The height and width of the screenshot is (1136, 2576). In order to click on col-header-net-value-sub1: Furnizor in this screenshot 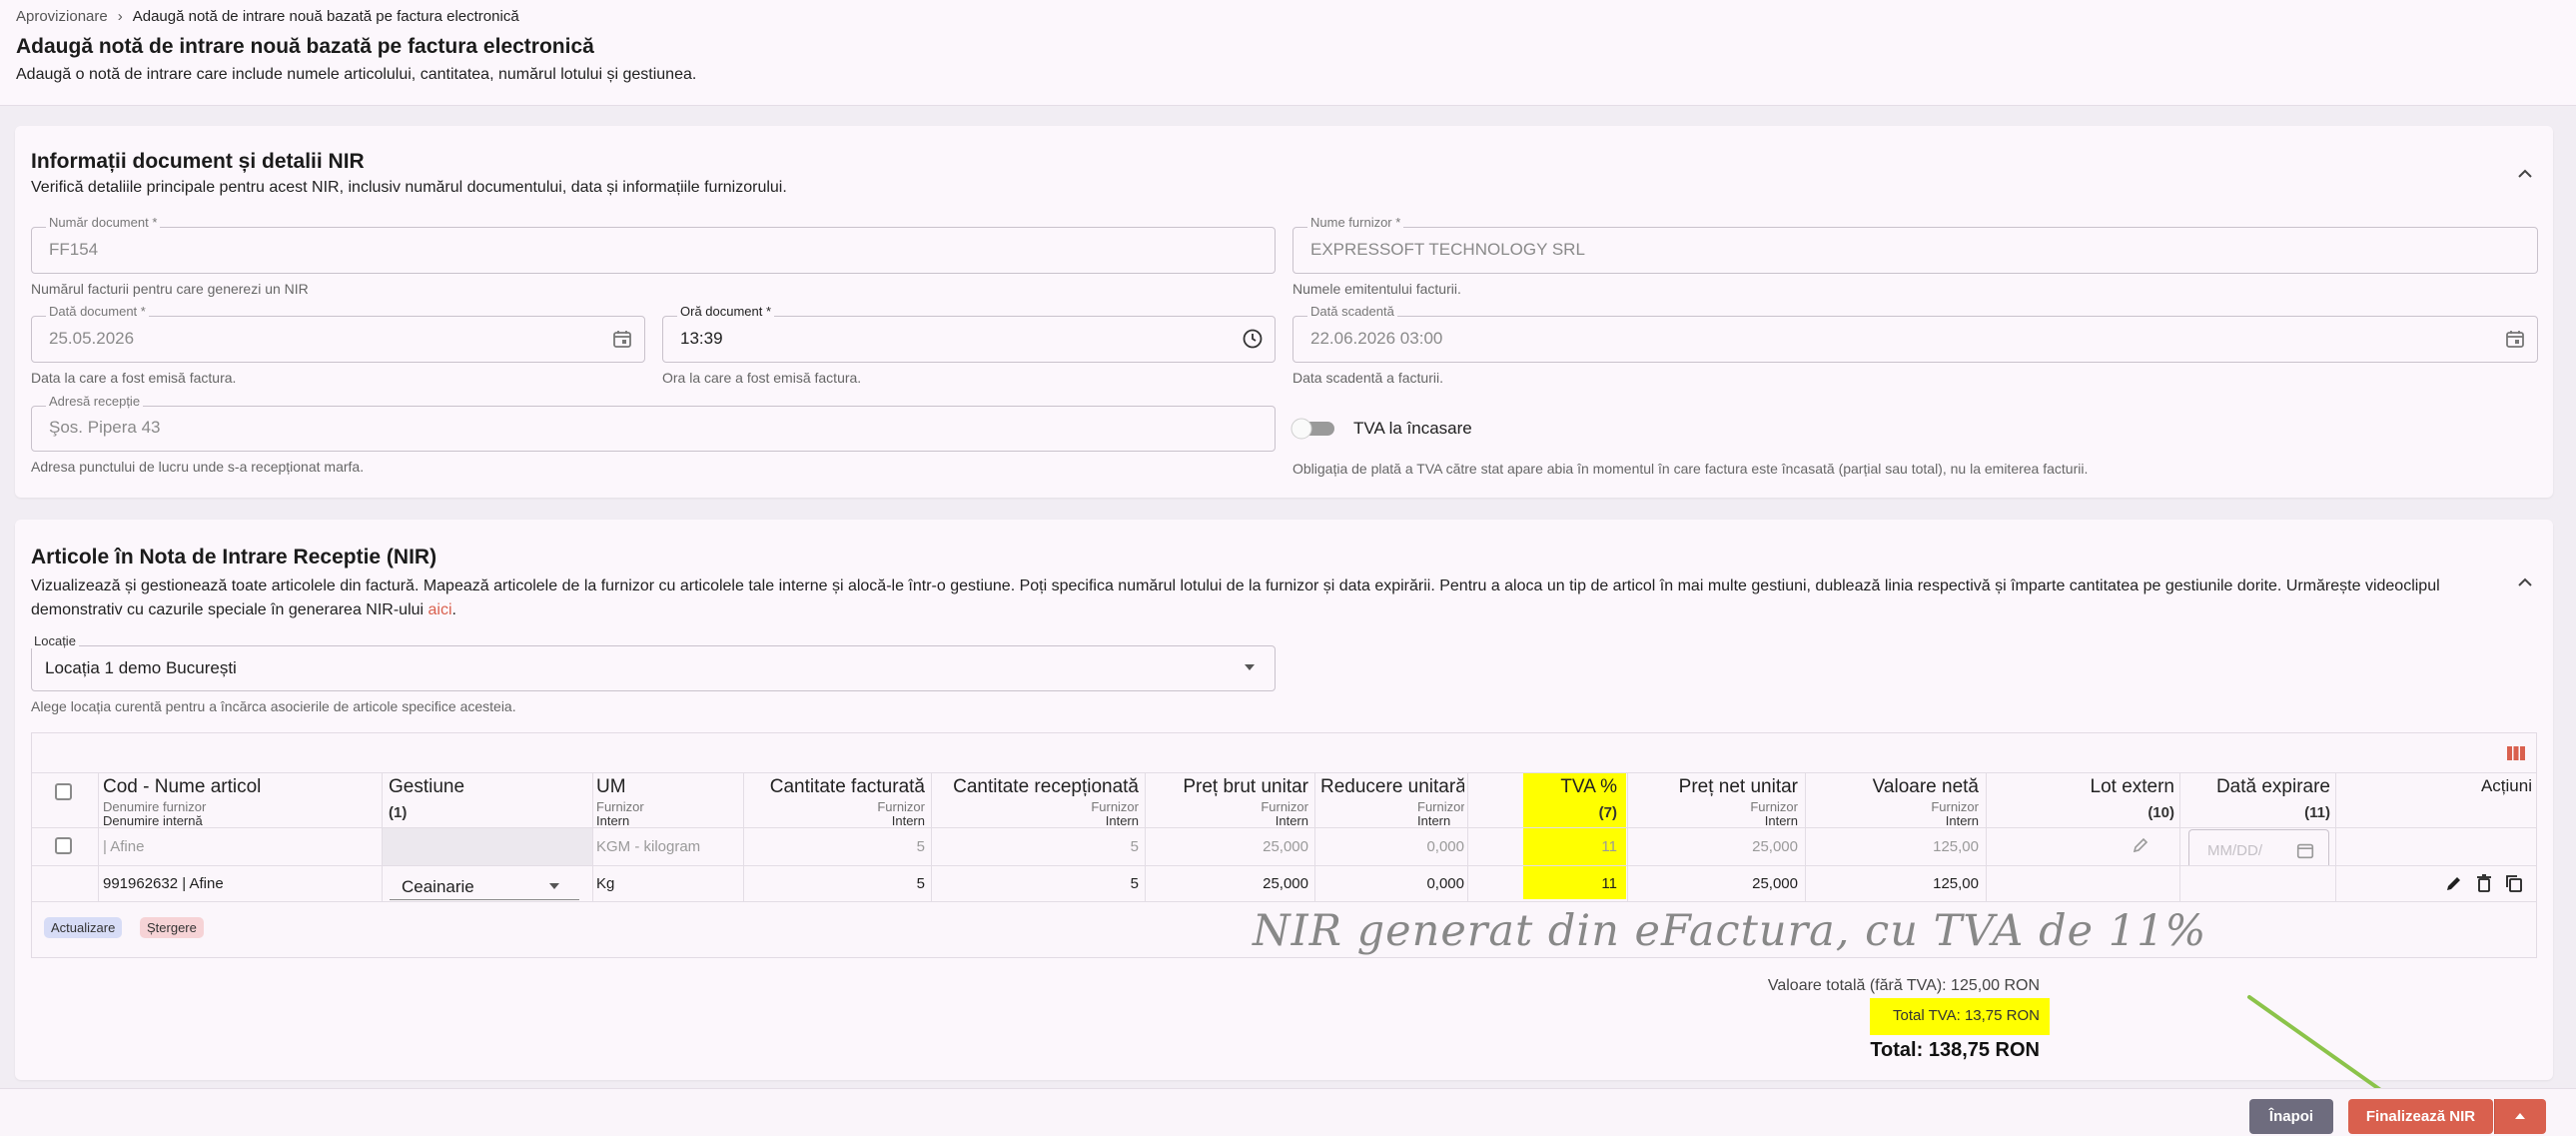, I will do `click(1955, 806)`.